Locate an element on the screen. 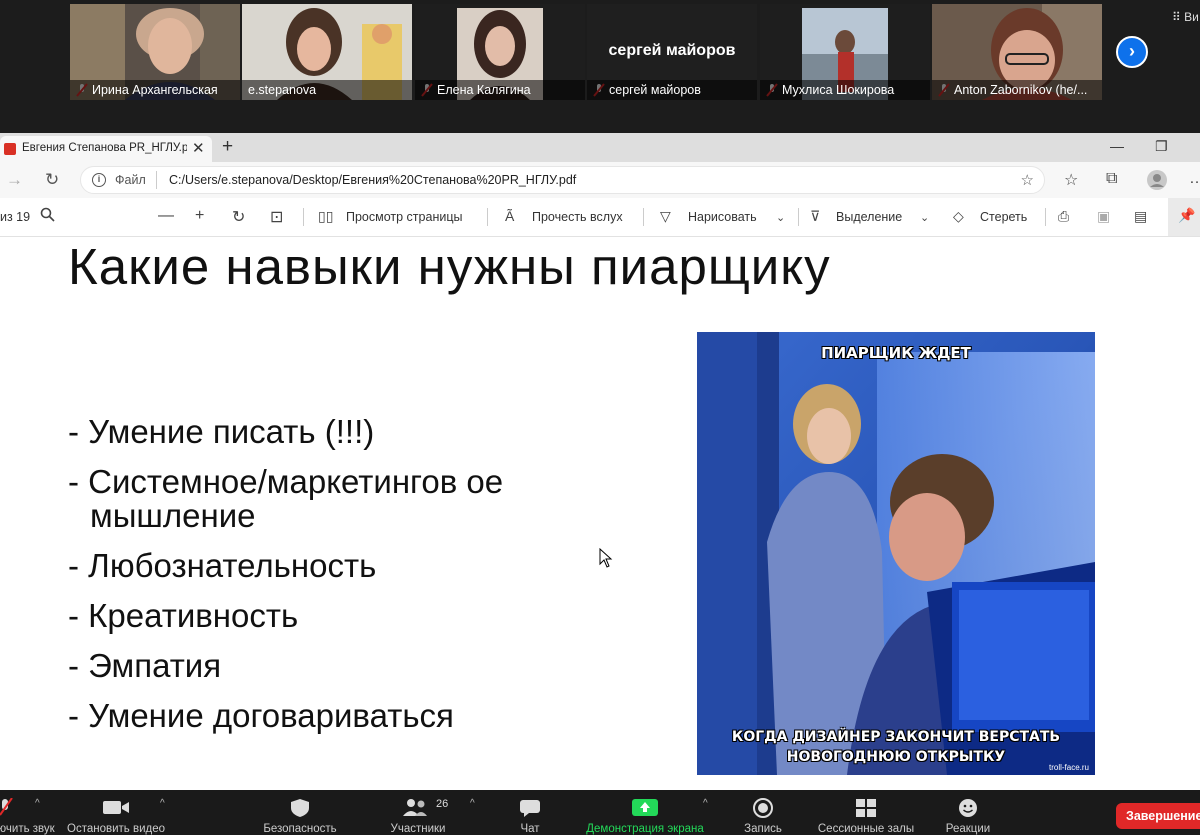 The height and width of the screenshot is (835, 1200). participant-tile: Мухлиса Шокирова is located at coordinates (845, 52).